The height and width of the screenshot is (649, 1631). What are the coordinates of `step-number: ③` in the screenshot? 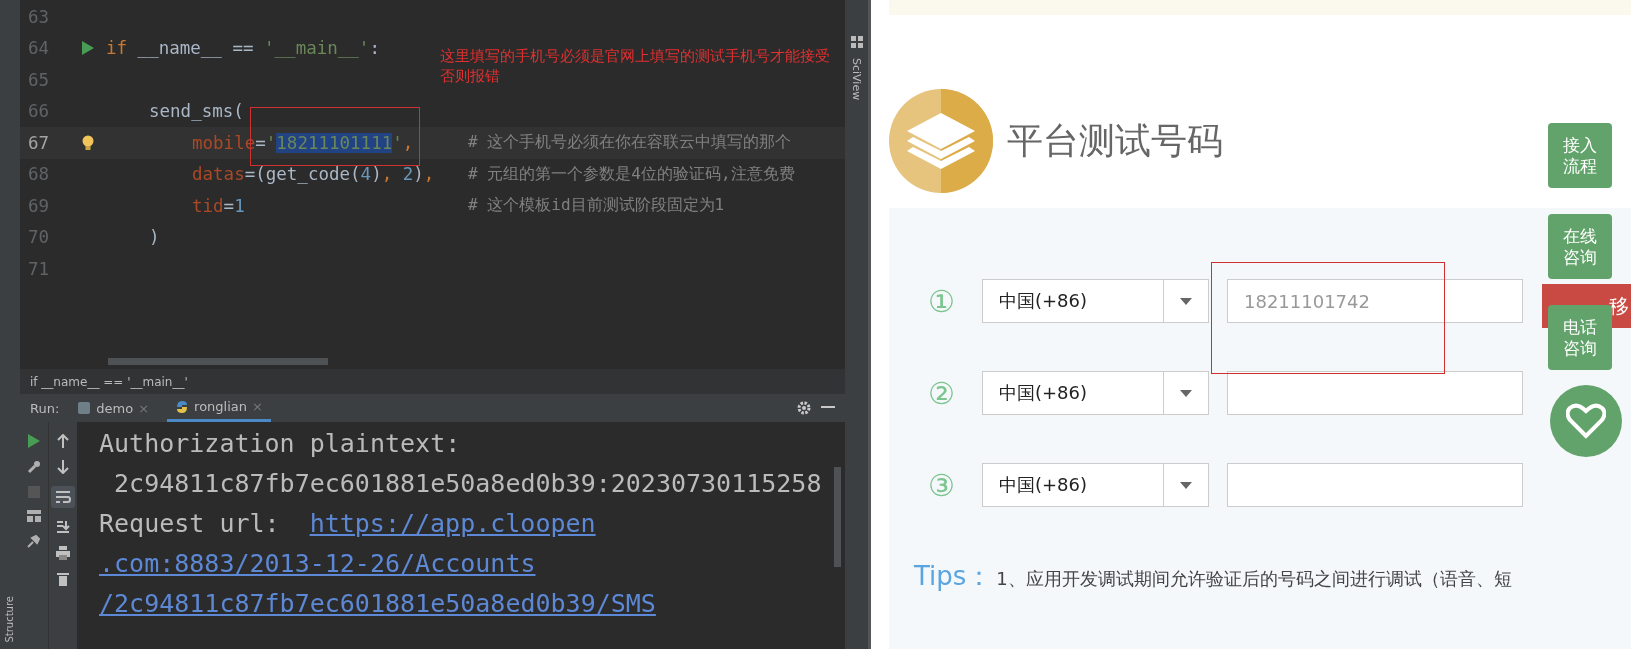 It's located at (942, 485).